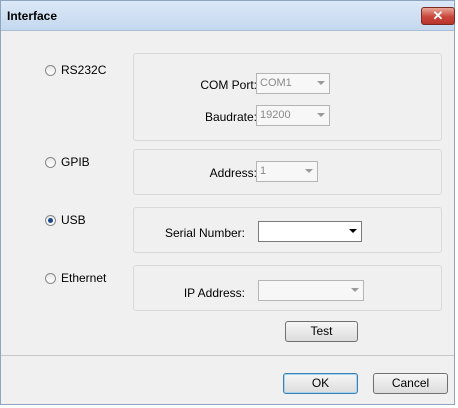  I want to click on close-icon: ✕, so click(438, 15).